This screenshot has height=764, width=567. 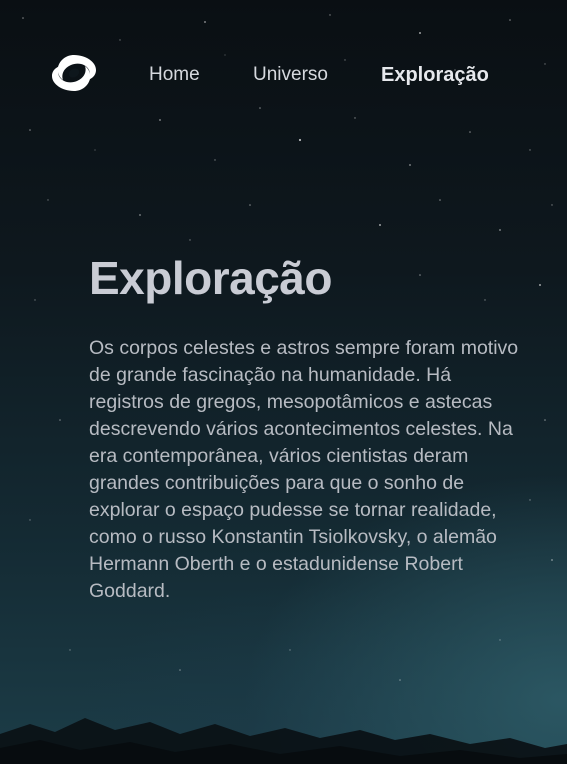 I want to click on mountain-silhouette, so click(x=283, y=741).